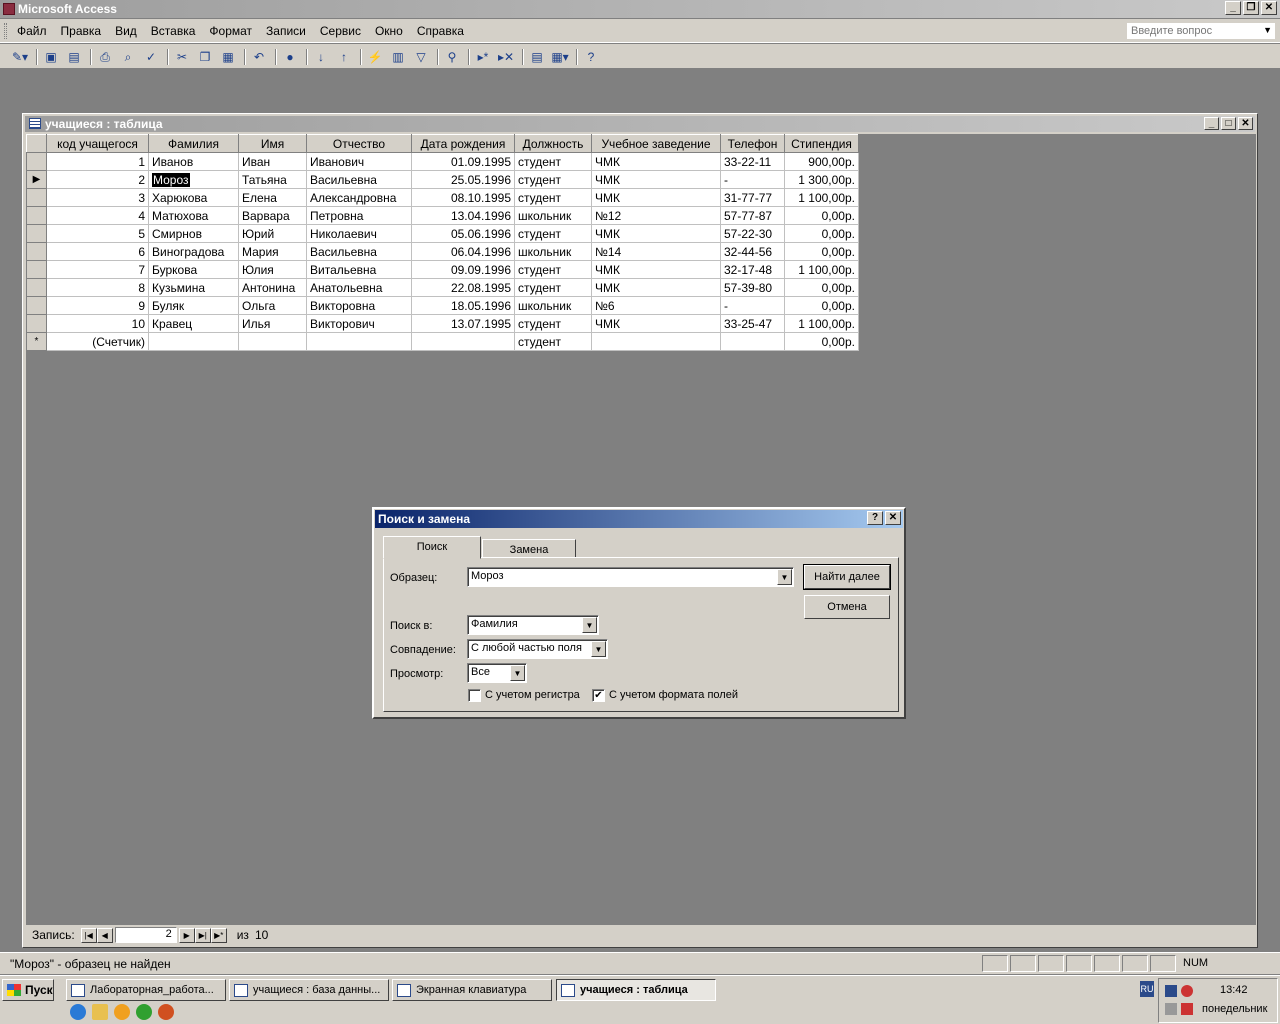  Describe the element at coordinates (1201, 31) in the screenshot. I see `ask-question-box: Введите вопрос ▼` at that location.